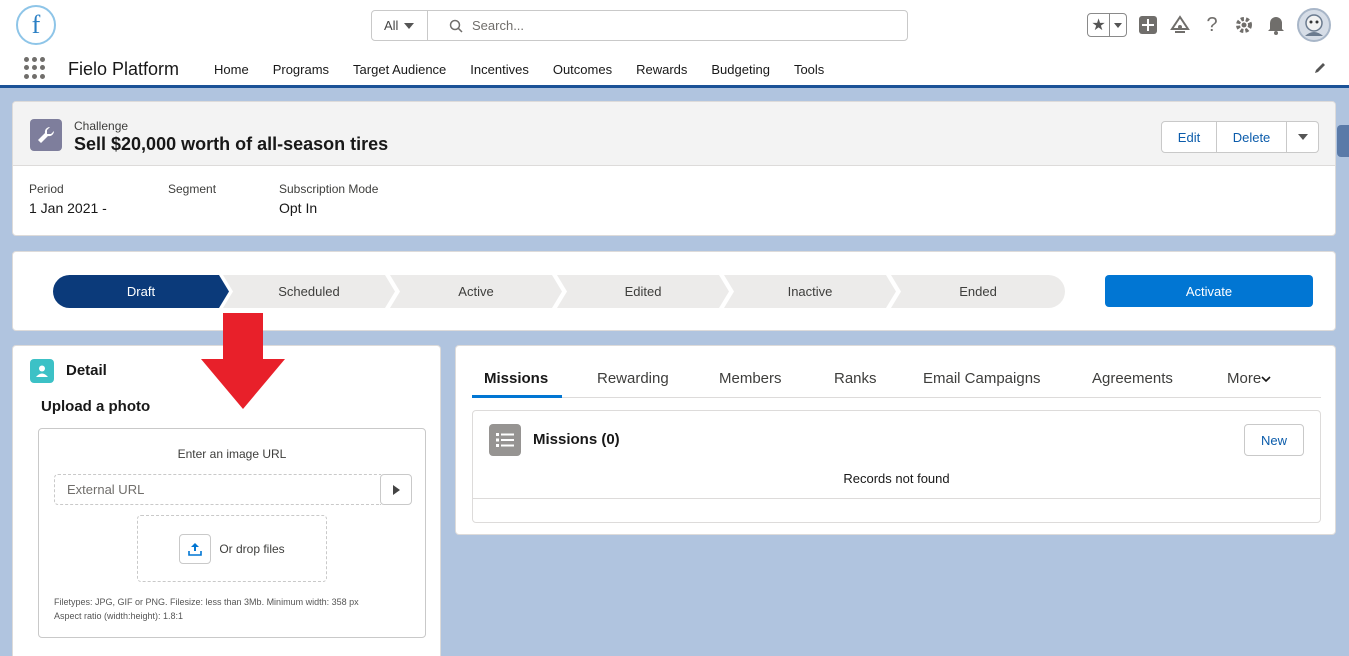  I want to click on tab-rewarding: Rewarding, so click(633, 378).